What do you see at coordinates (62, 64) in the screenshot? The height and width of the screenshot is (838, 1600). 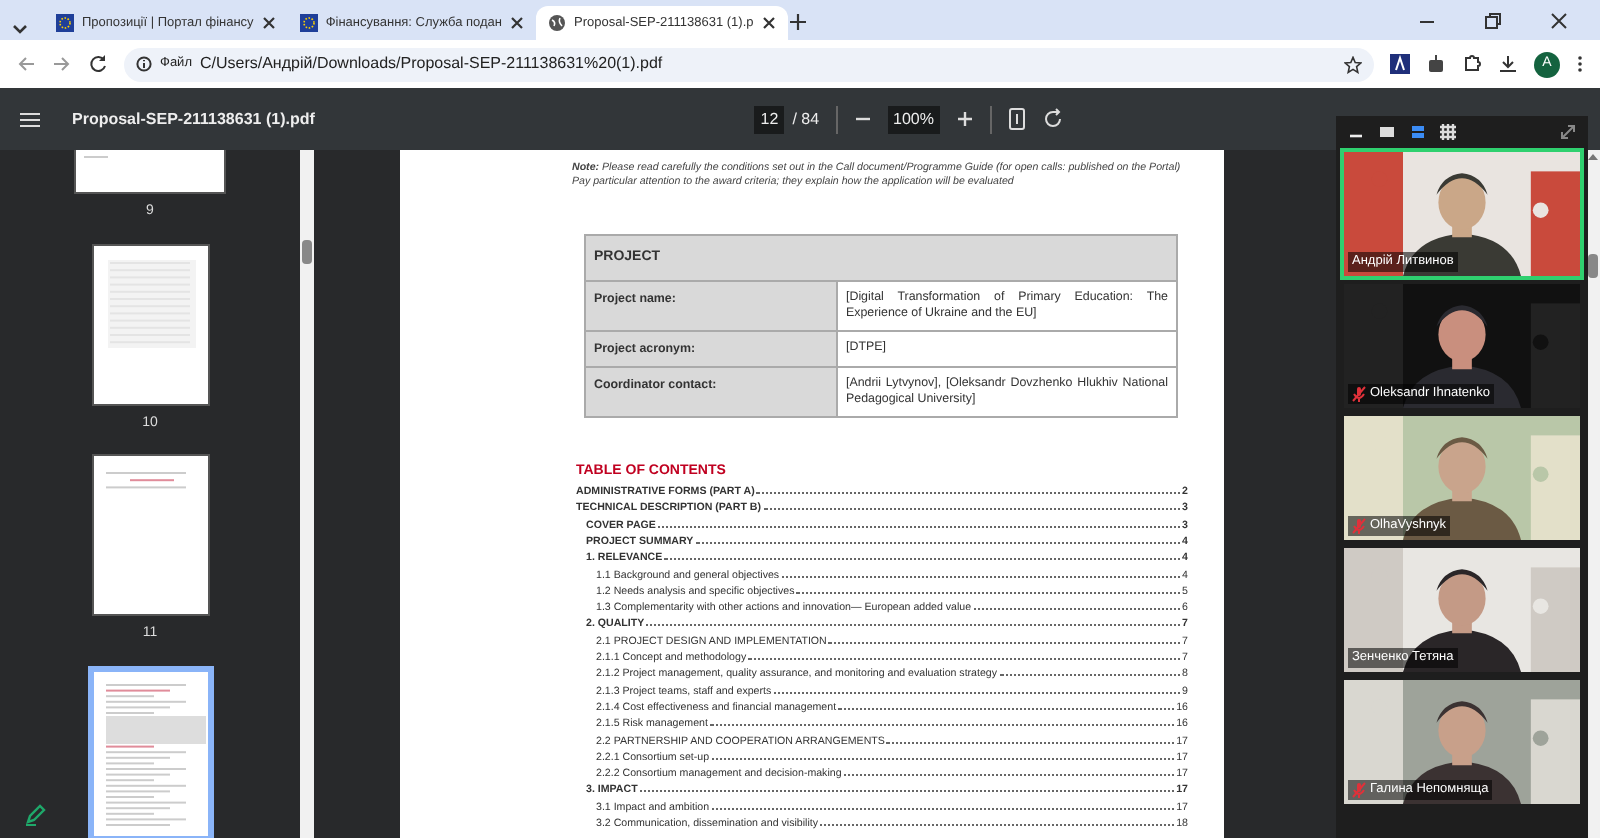 I see `forward-icon` at bounding box center [62, 64].